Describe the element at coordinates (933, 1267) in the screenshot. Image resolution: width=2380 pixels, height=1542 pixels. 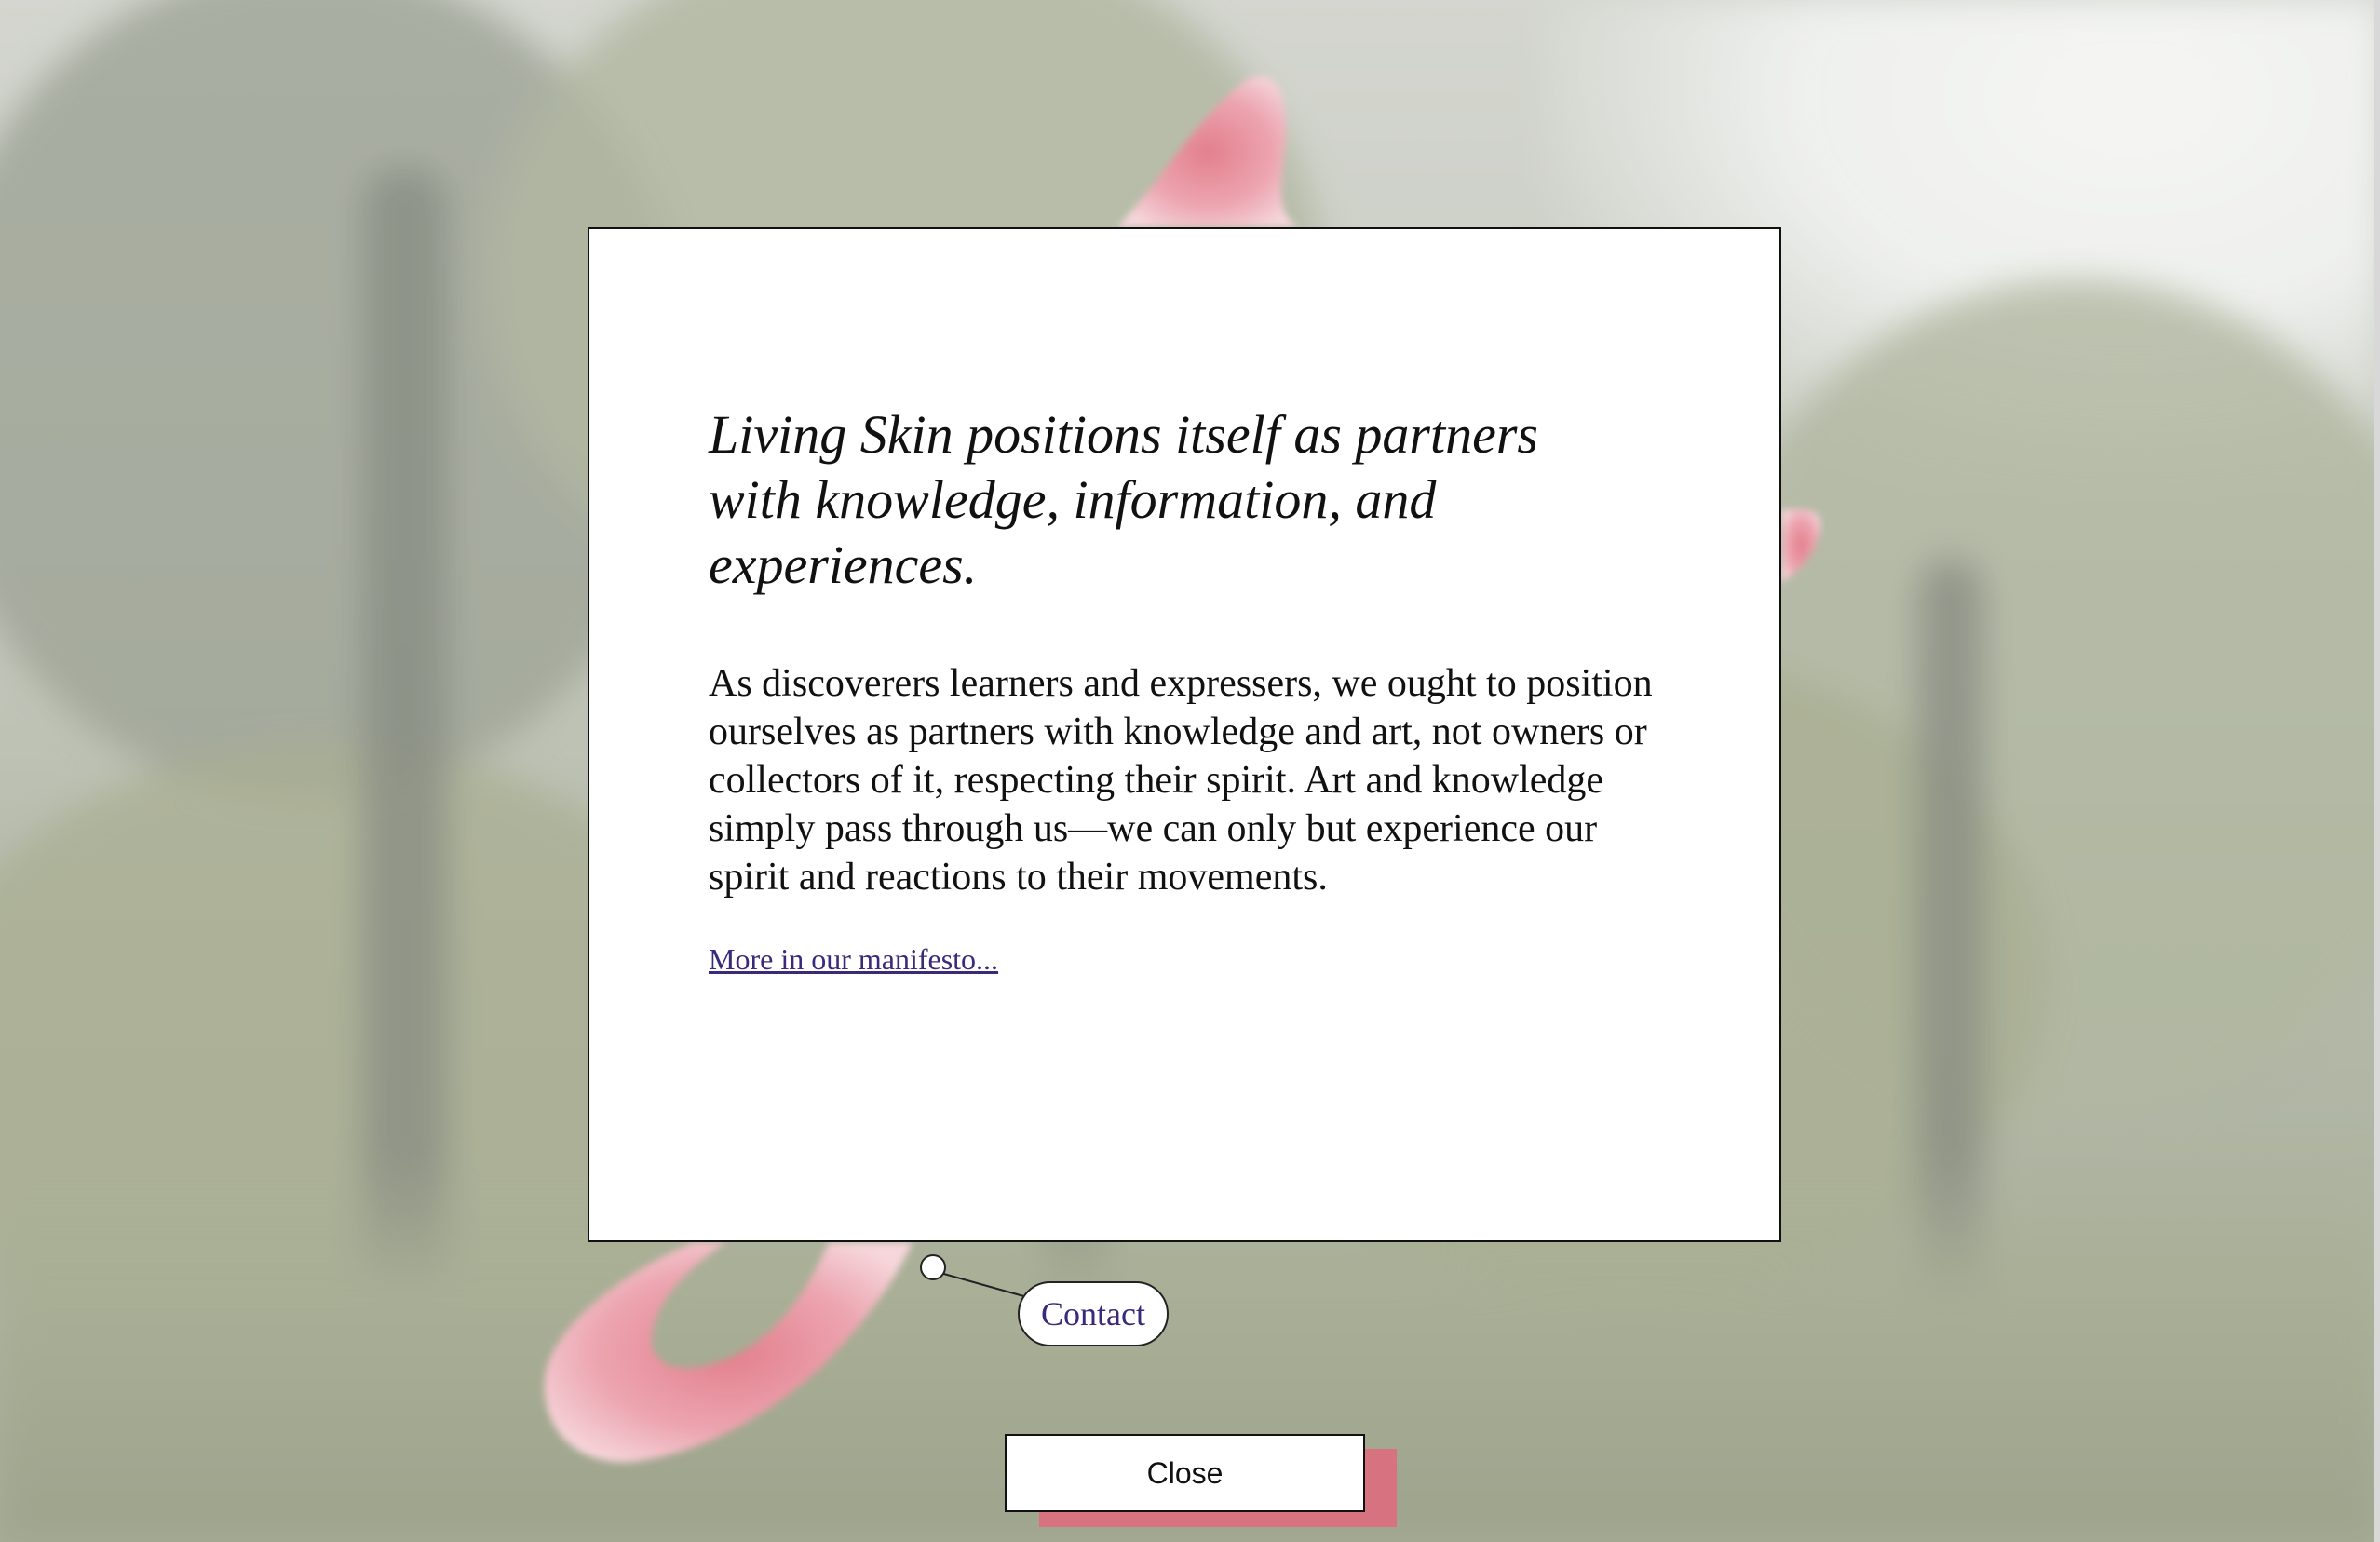
I see `contact-anchor-dot` at that location.